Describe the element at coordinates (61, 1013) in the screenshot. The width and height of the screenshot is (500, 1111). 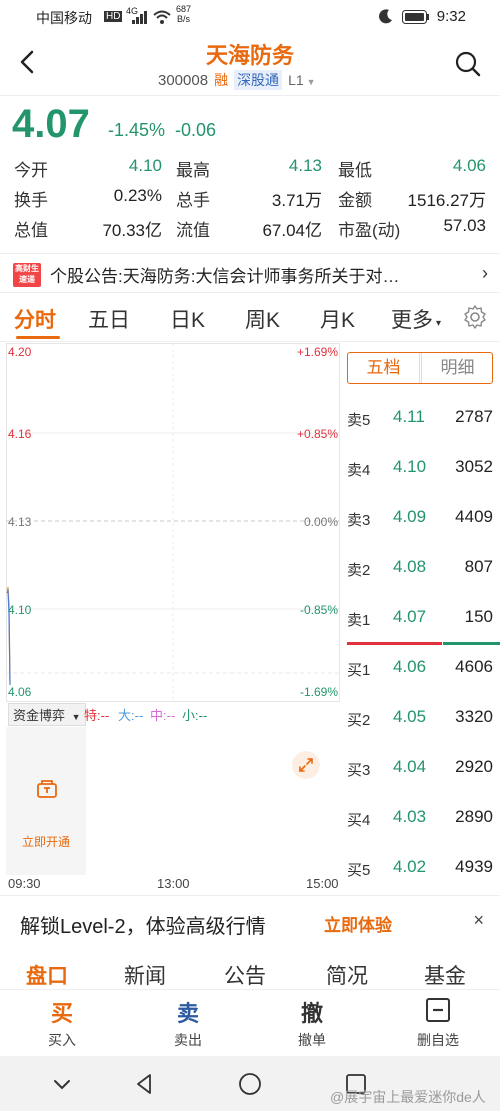
I see `trade-button-glyph: 买` at that location.